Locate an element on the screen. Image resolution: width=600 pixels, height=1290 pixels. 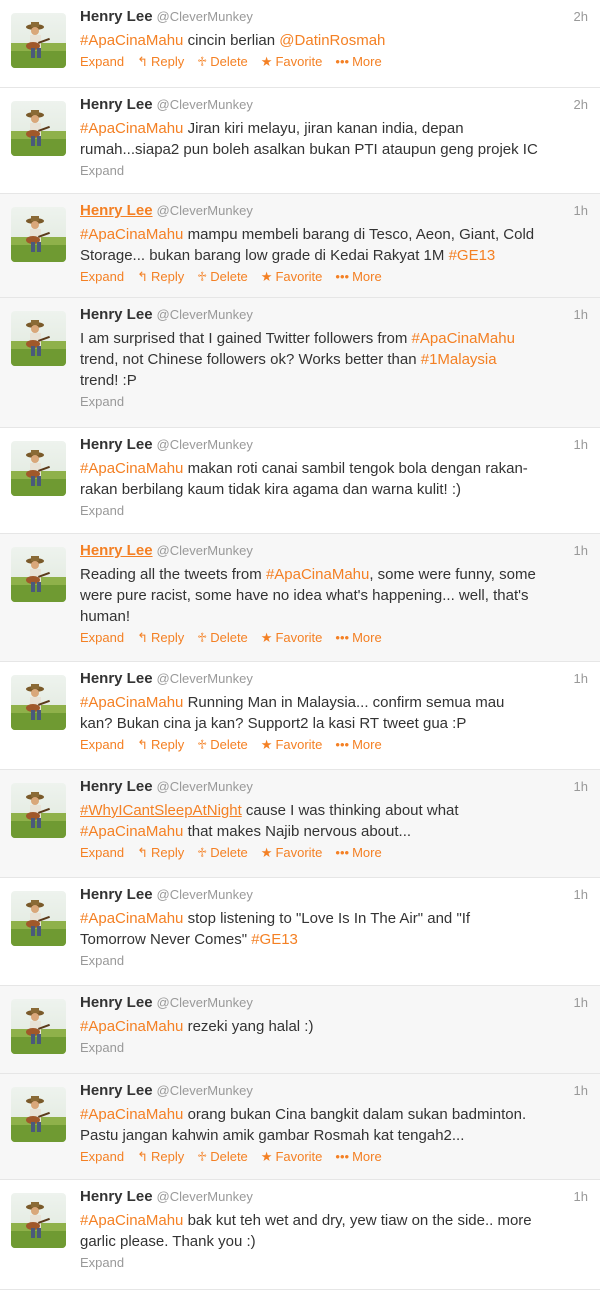
hashtag-link: #1Malaysia is located at coordinates (459, 359).